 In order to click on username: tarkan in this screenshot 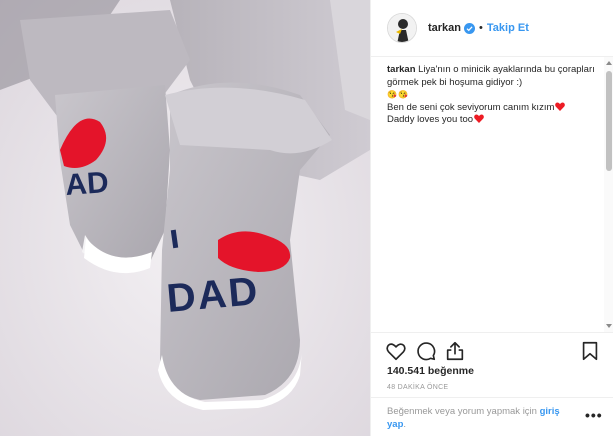, I will do `click(444, 28)`.